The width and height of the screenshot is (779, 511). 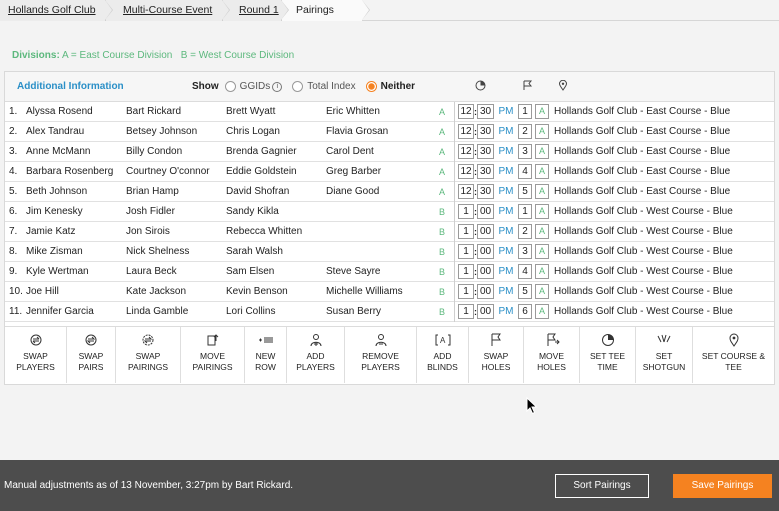 What do you see at coordinates (376, 131) in the screenshot?
I see `player-name: Flavia Grosan` at bounding box center [376, 131].